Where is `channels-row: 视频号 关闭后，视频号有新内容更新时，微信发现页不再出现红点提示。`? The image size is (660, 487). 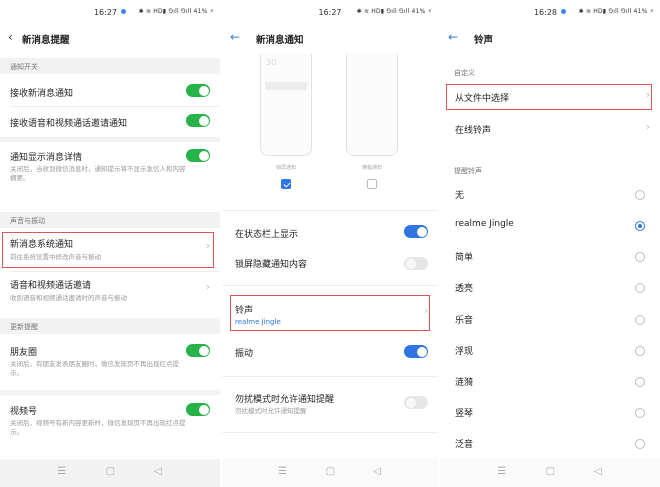
channels-row: 视频号 关闭后，视频号有新内容更新时，微信发现页不再出现红点提示。 is located at coordinates (110, 422).